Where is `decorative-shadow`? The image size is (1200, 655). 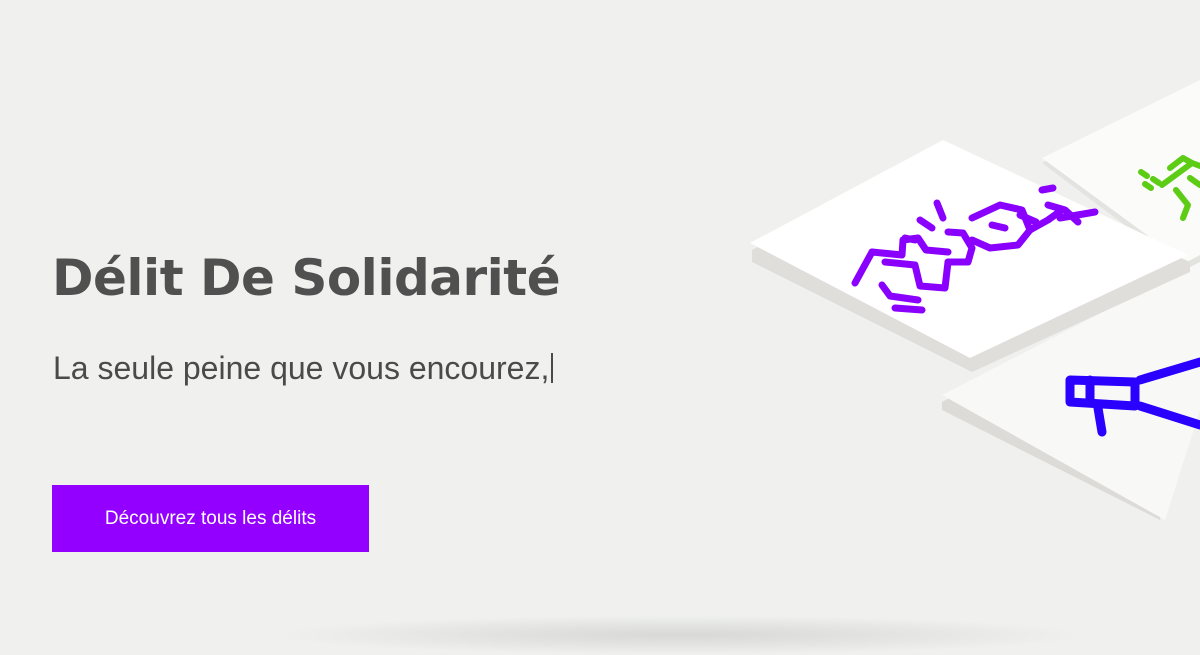
decorative-shadow is located at coordinates (680, 635).